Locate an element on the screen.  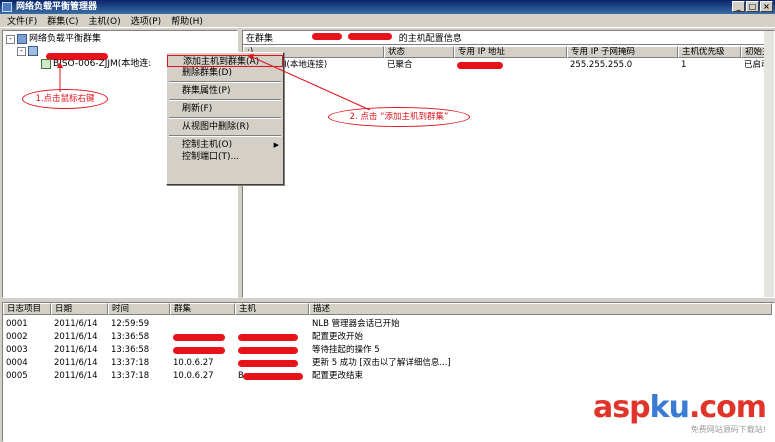
annotation-step1: 1.点击鼠标右键 is located at coordinates (65, 99).